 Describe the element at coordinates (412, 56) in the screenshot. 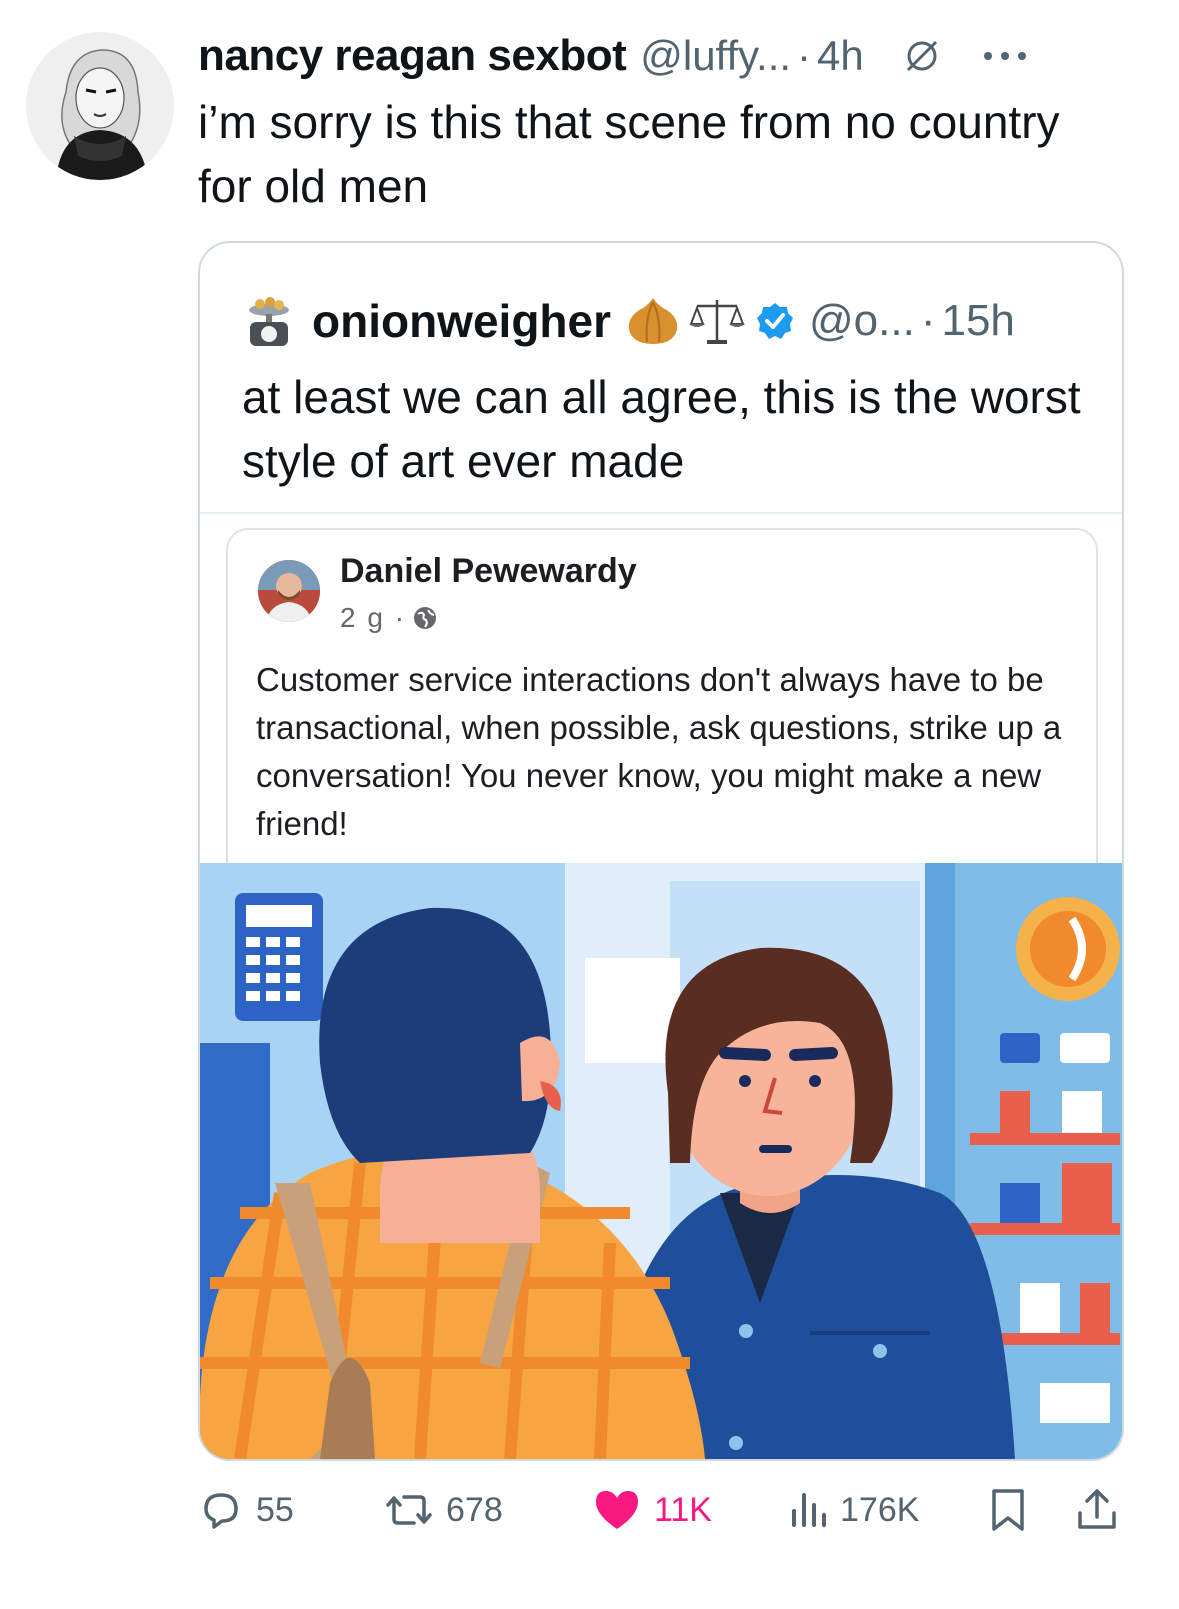

I see `author-name: nancy reagan sexbot` at that location.